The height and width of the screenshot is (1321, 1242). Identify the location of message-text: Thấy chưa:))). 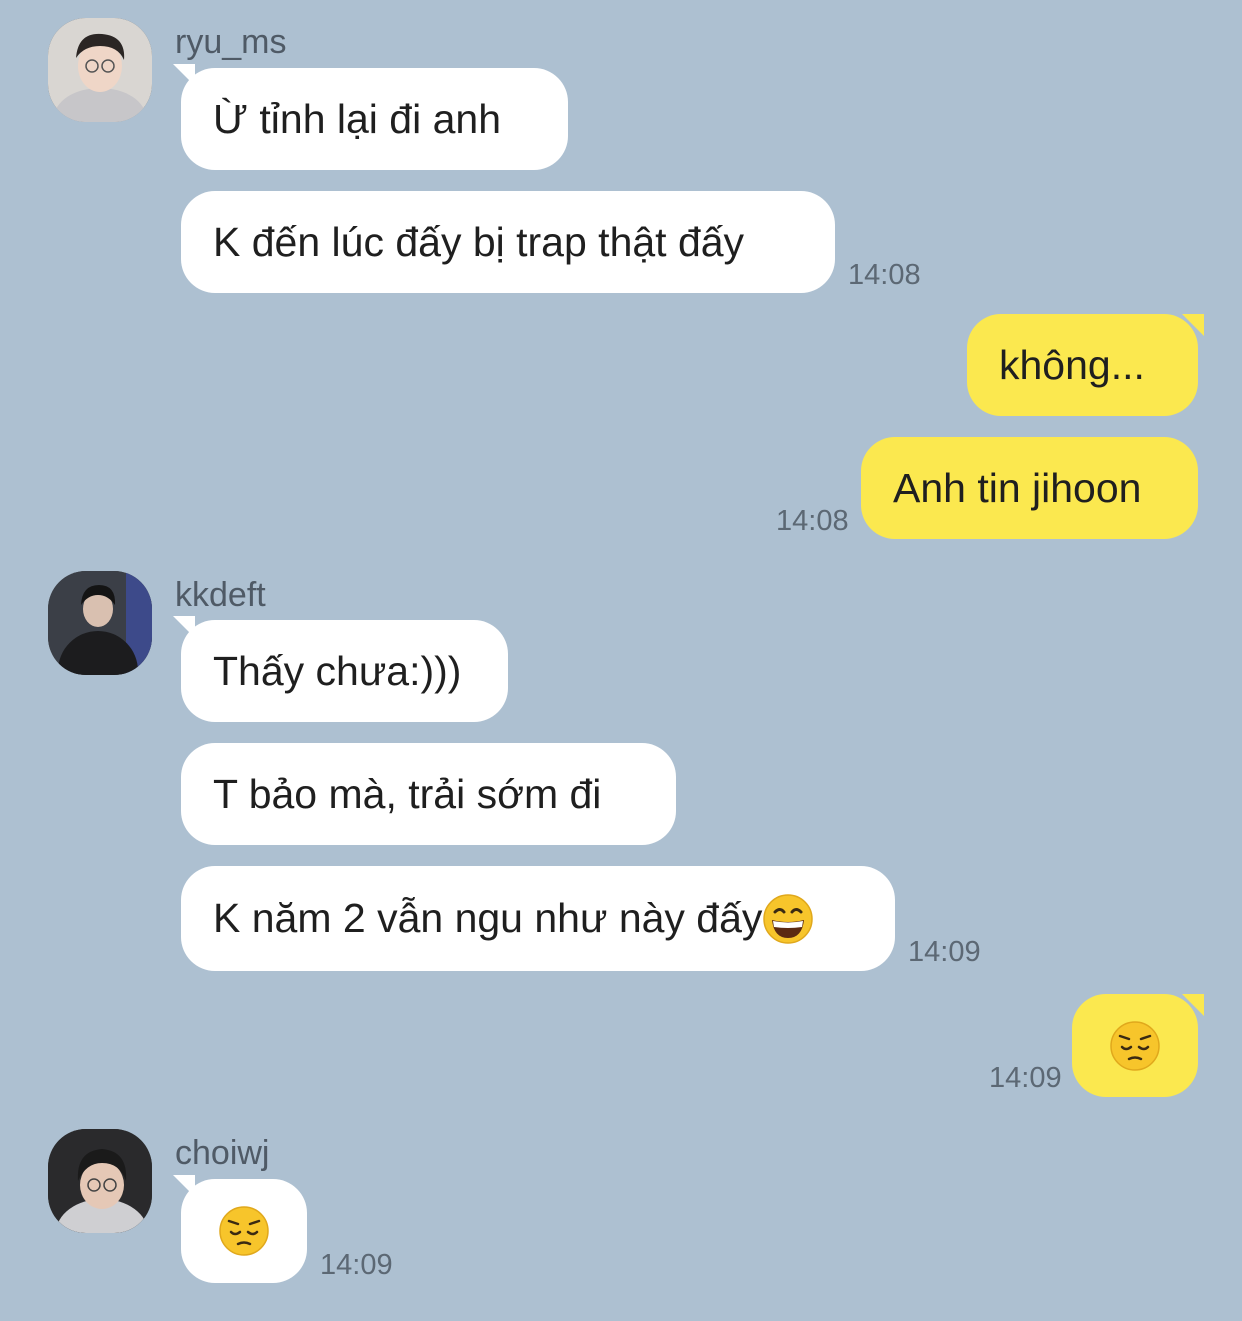
(337, 670).